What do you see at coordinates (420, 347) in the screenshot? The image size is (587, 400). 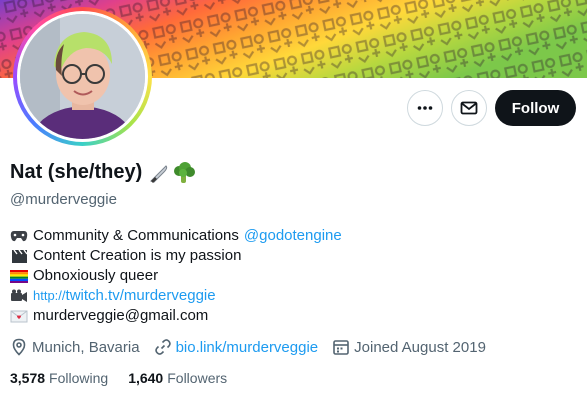 I see `joined-text: Joined August 2019` at bounding box center [420, 347].